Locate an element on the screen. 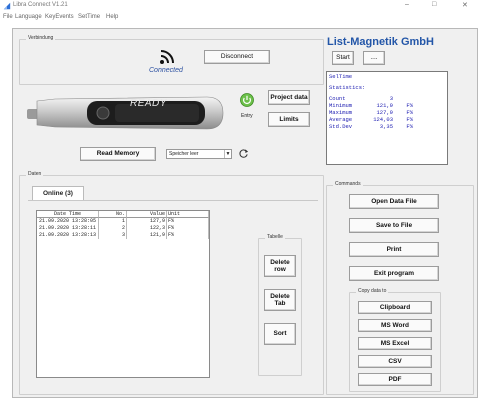  refresh-icon is located at coordinates (243, 153).